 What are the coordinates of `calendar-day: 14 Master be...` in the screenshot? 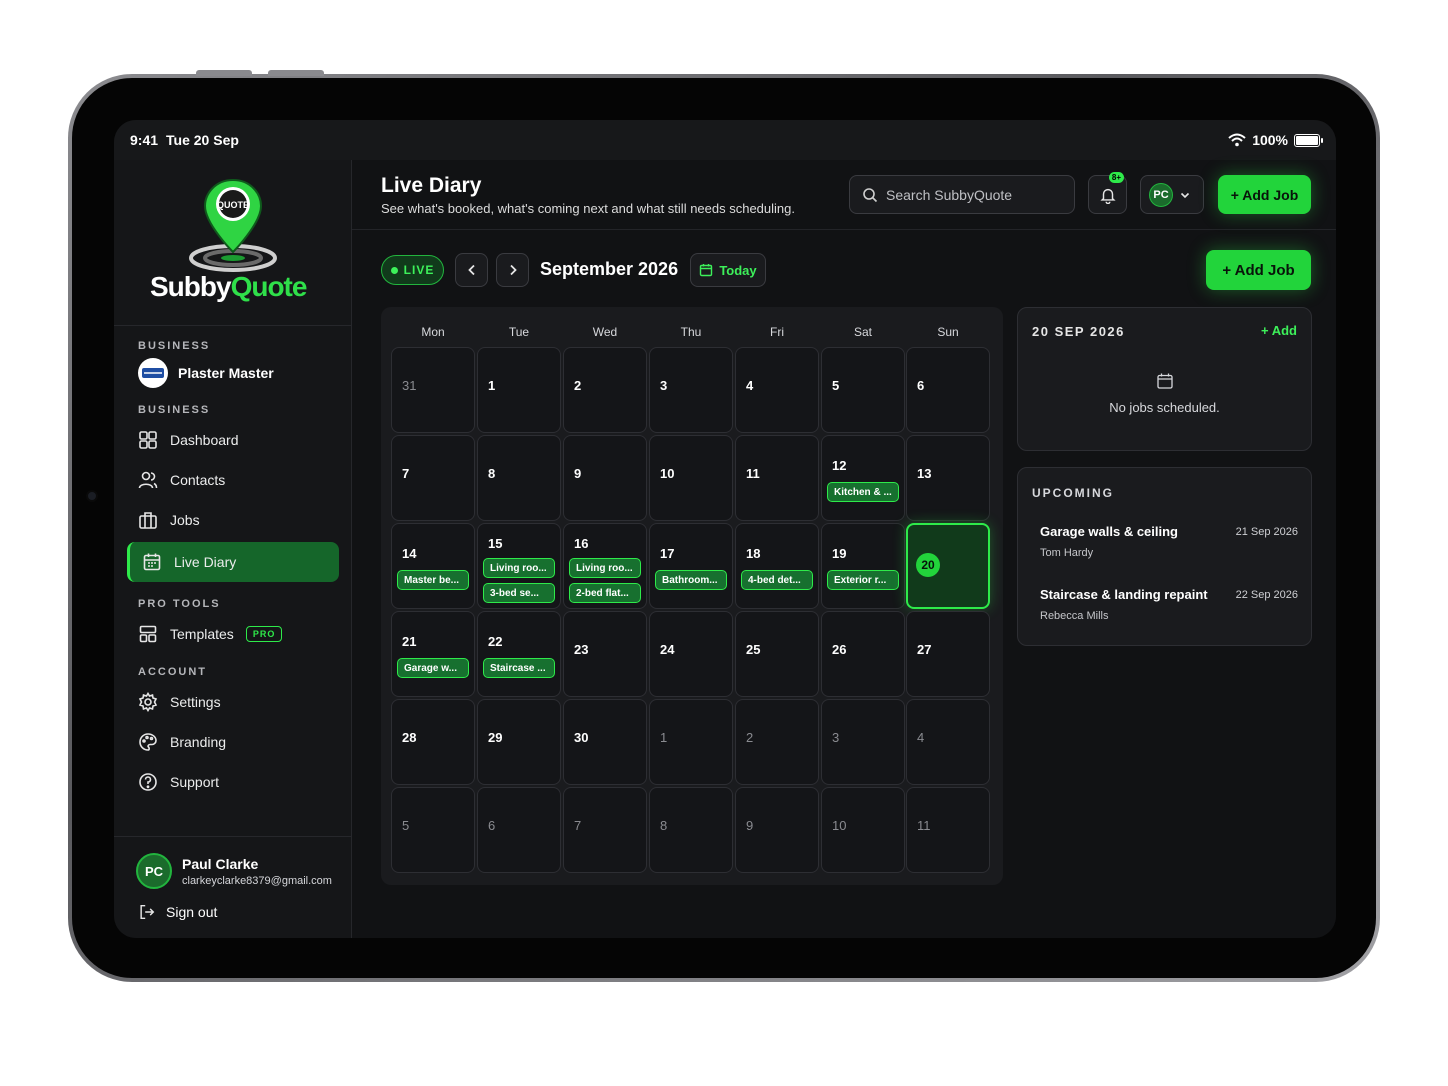 It's located at (433, 566).